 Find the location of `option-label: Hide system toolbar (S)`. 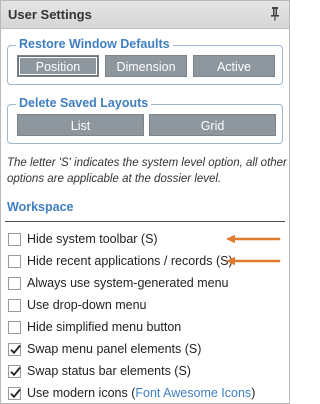

option-label: Hide system toolbar (S) is located at coordinates (92, 239).